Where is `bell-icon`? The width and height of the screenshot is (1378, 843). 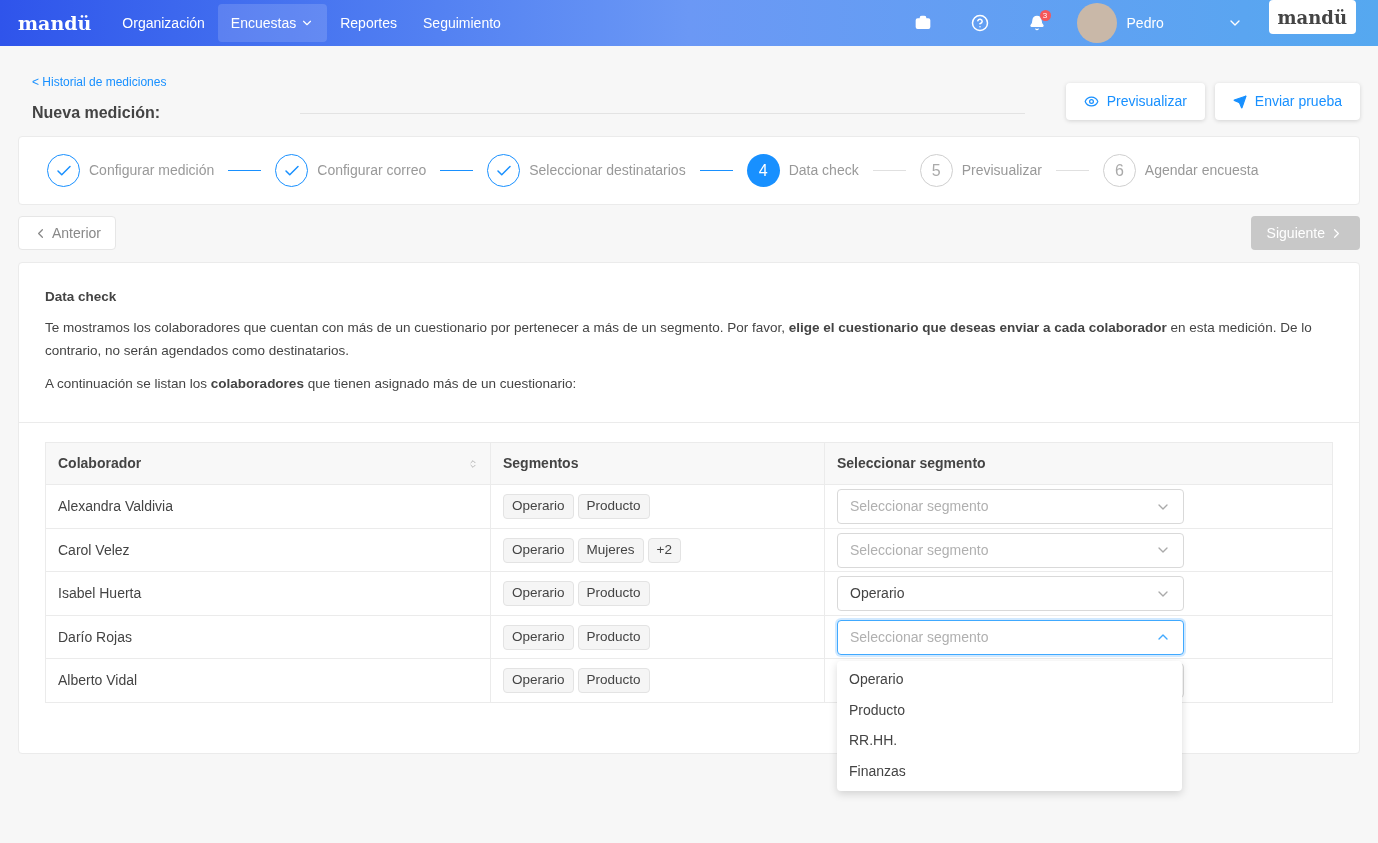 bell-icon is located at coordinates (1036, 23).